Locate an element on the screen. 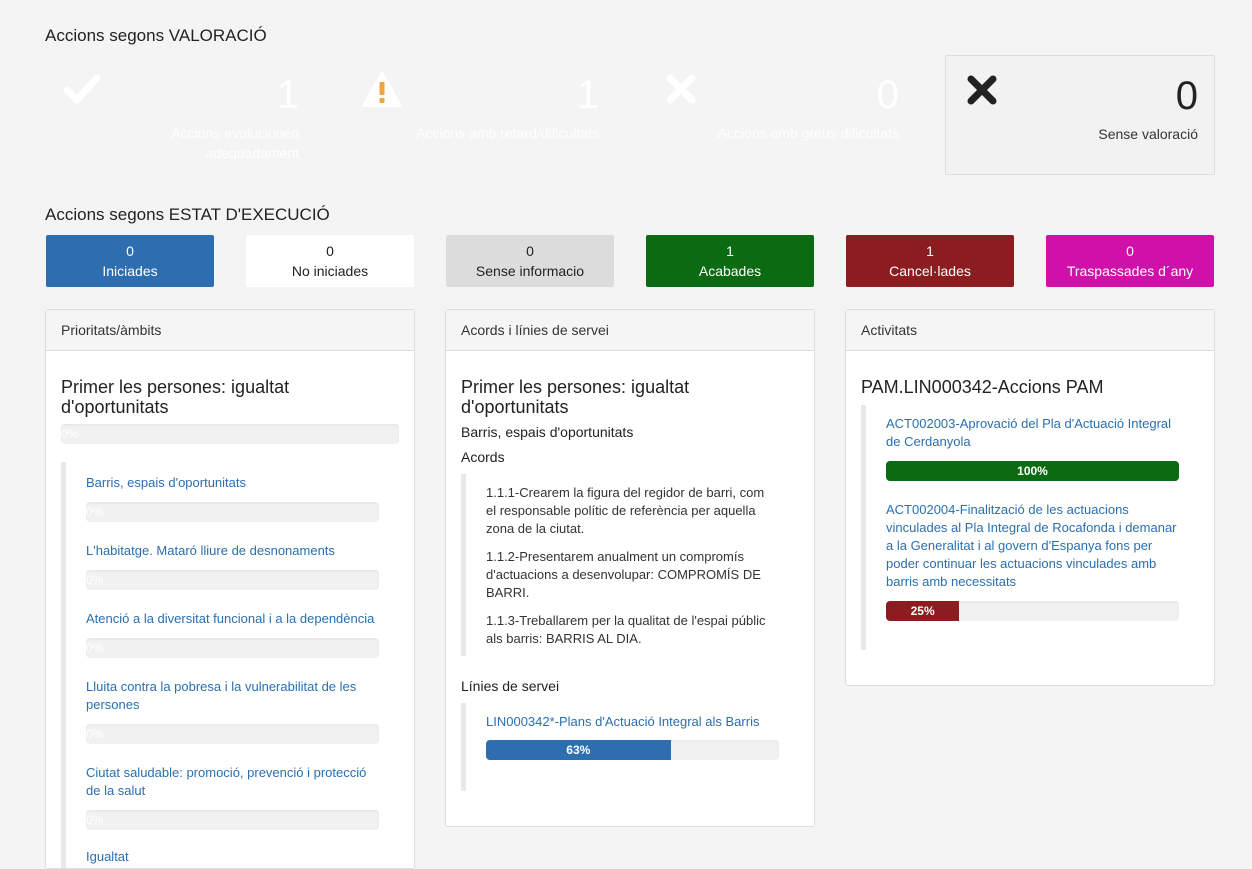  linia-progress: 63% is located at coordinates (632, 750).